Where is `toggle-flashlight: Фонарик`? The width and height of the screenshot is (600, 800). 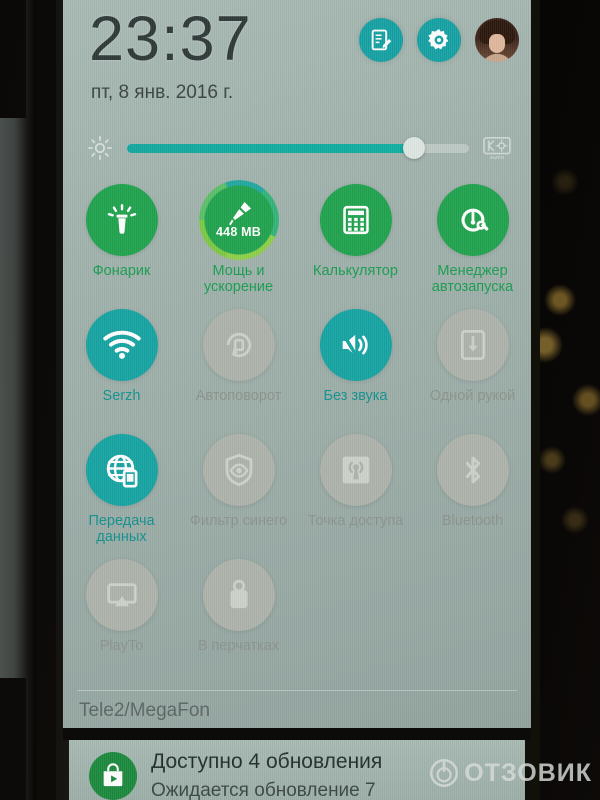
toggle-flashlight: Фонарик is located at coordinates (121, 244).